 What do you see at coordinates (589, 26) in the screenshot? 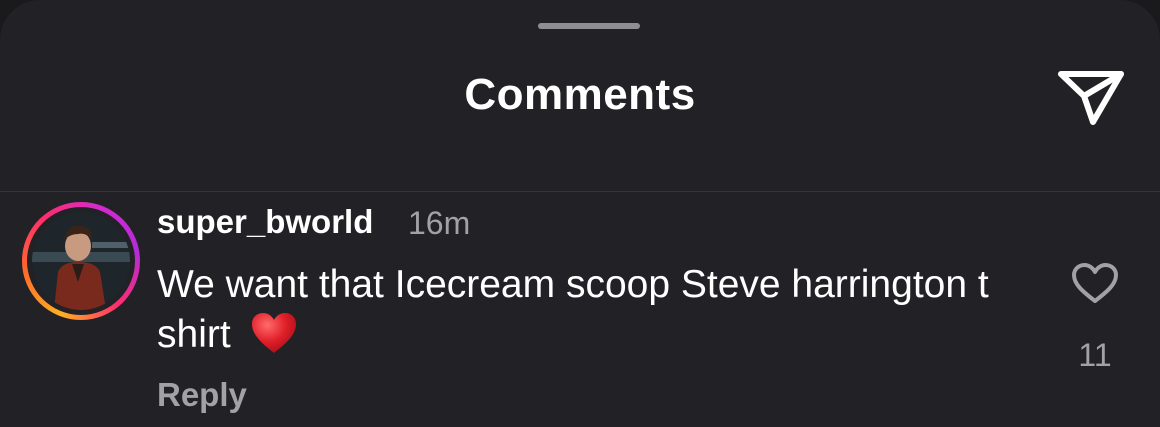
I see `sheet-grabber` at bounding box center [589, 26].